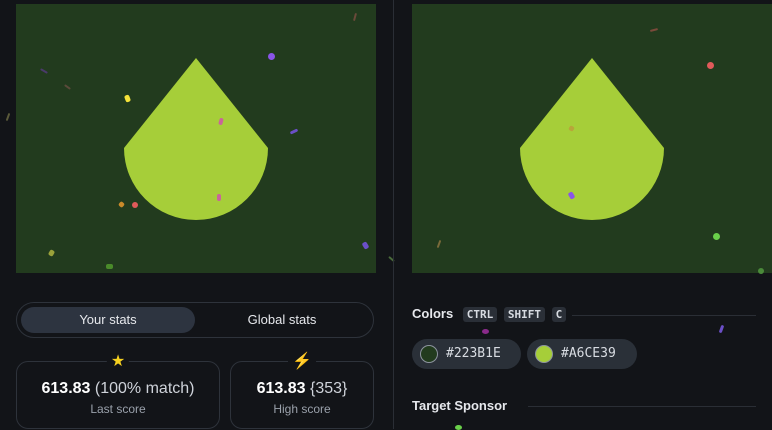  I want to click on tab-global-stats: Global stats, so click(282, 320).